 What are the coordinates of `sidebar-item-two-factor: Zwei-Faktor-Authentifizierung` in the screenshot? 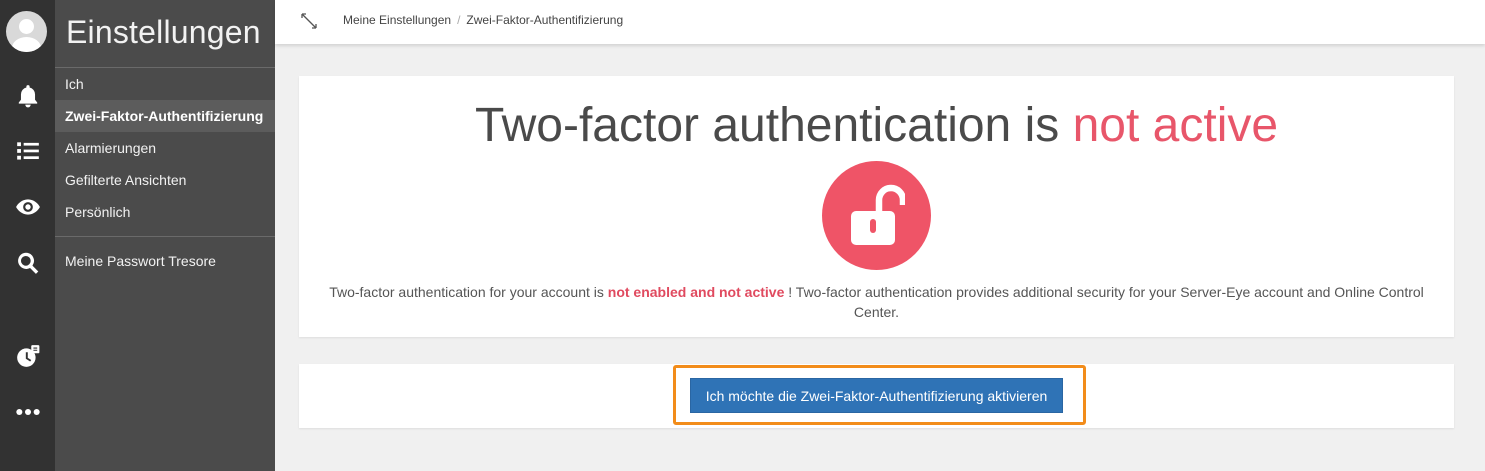 It's located at (165, 116).